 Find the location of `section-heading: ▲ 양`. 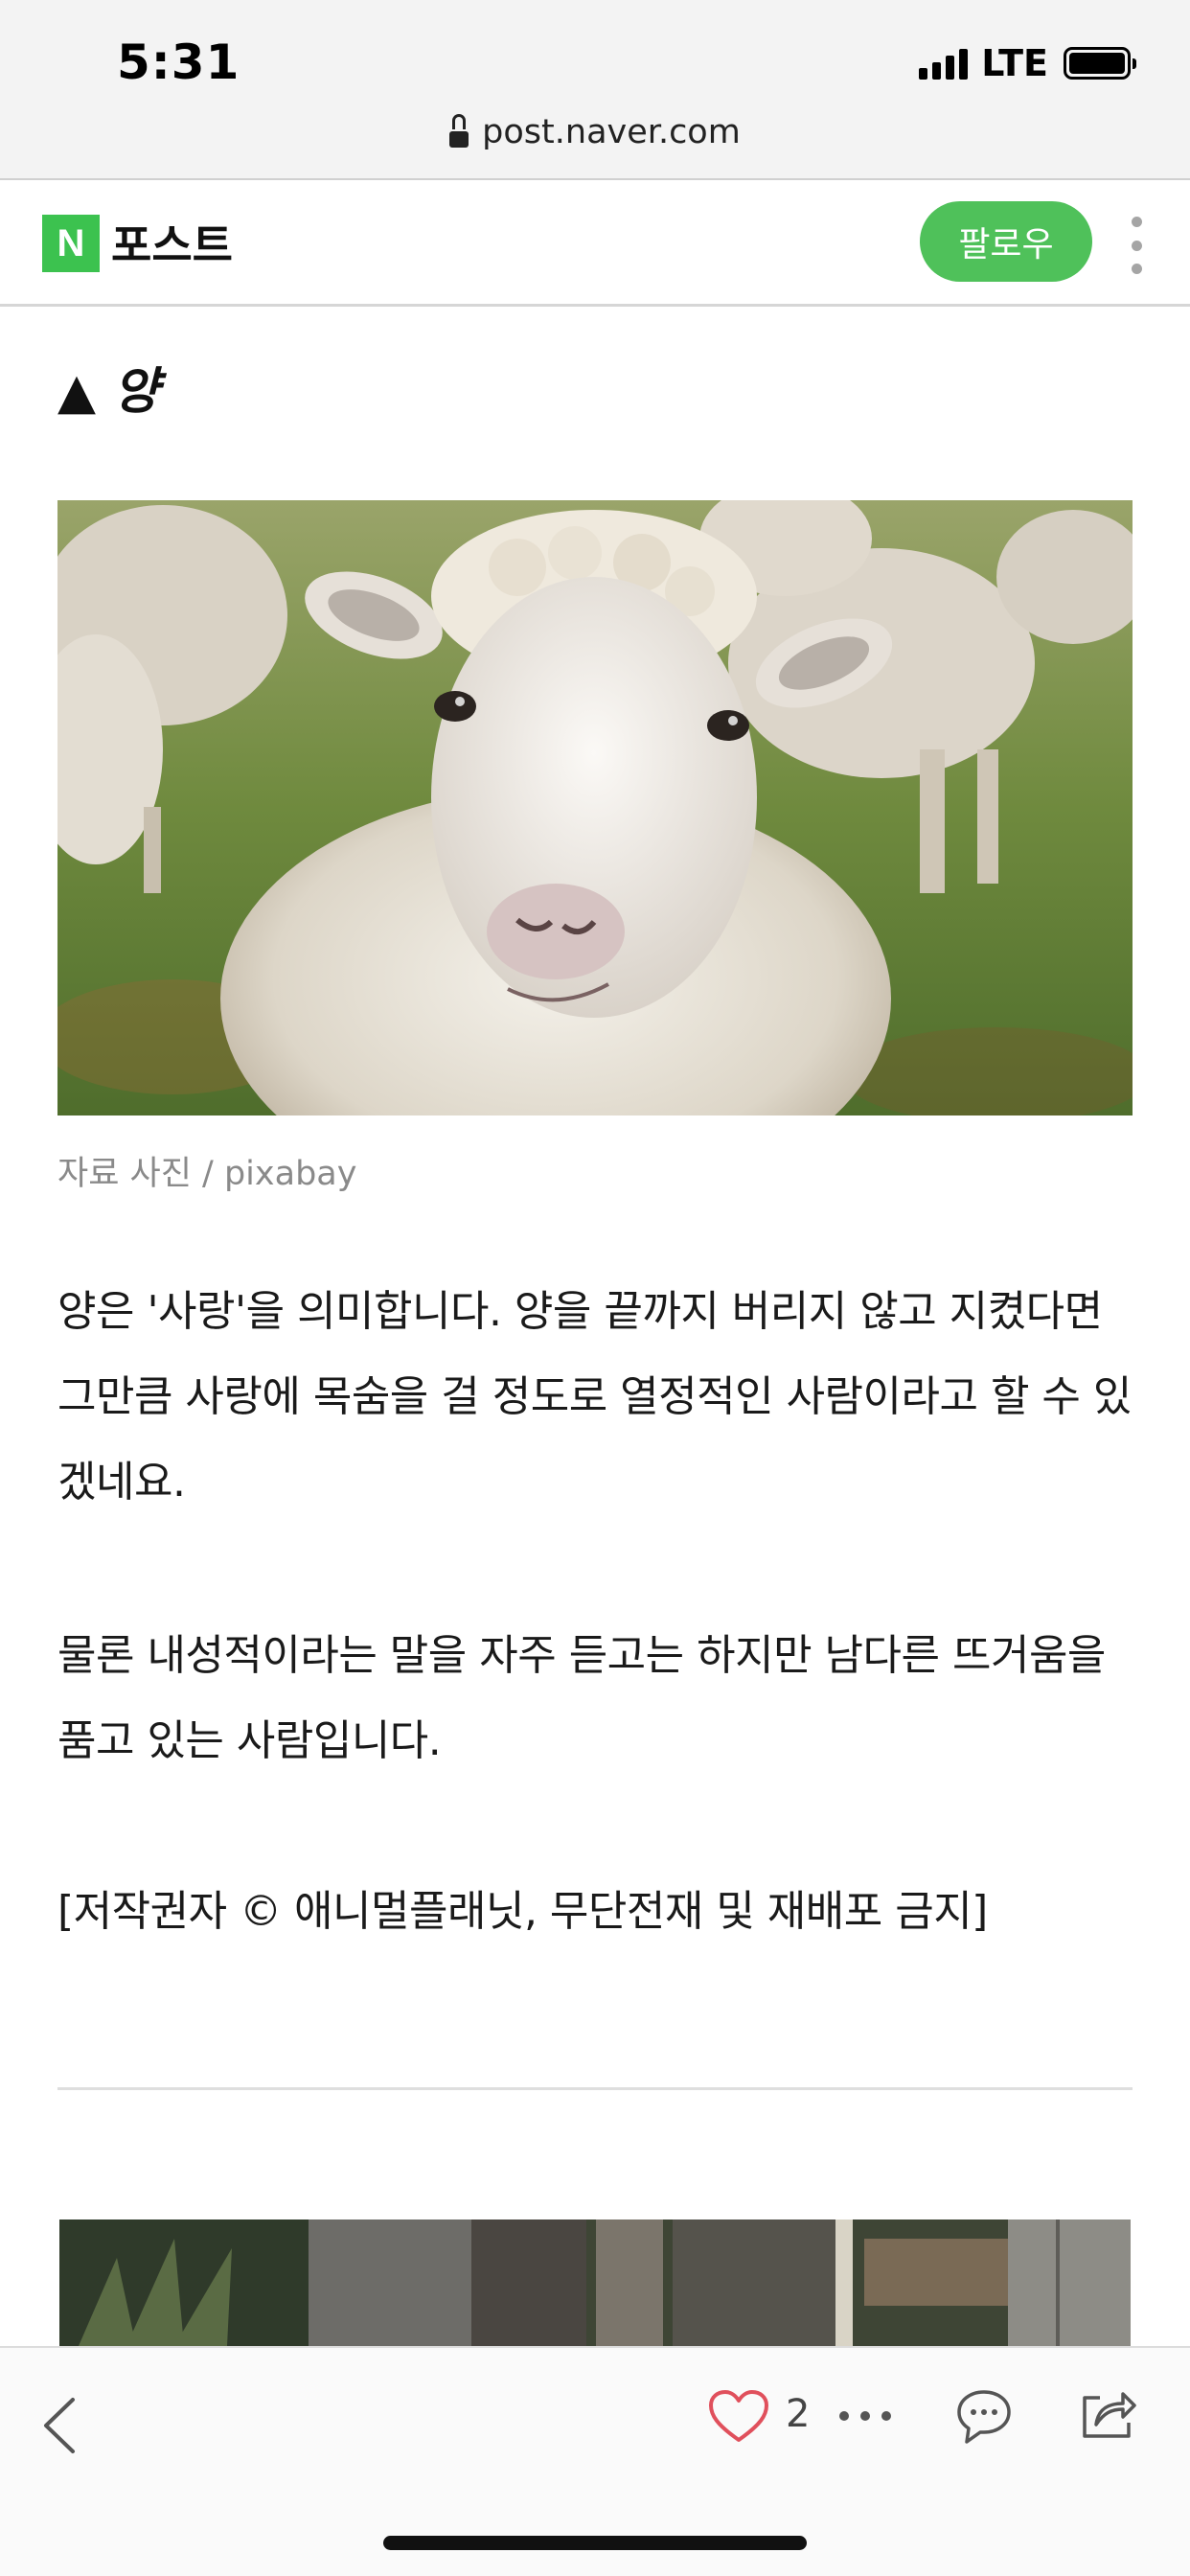

section-heading: ▲ 양 is located at coordinates (108, 392).